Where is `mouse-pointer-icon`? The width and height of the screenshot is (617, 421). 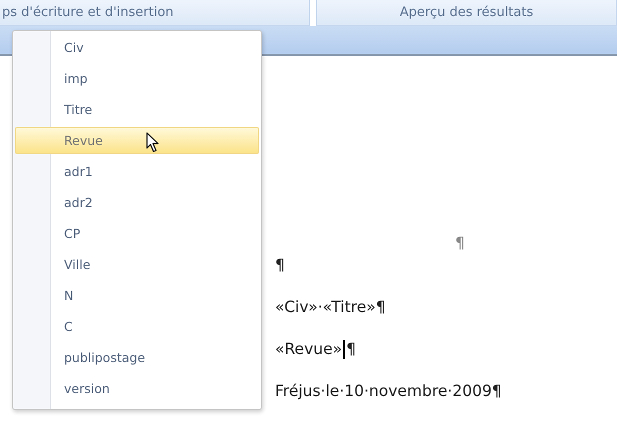
mouse-pointer-icon is located at coordinates (153, 142).